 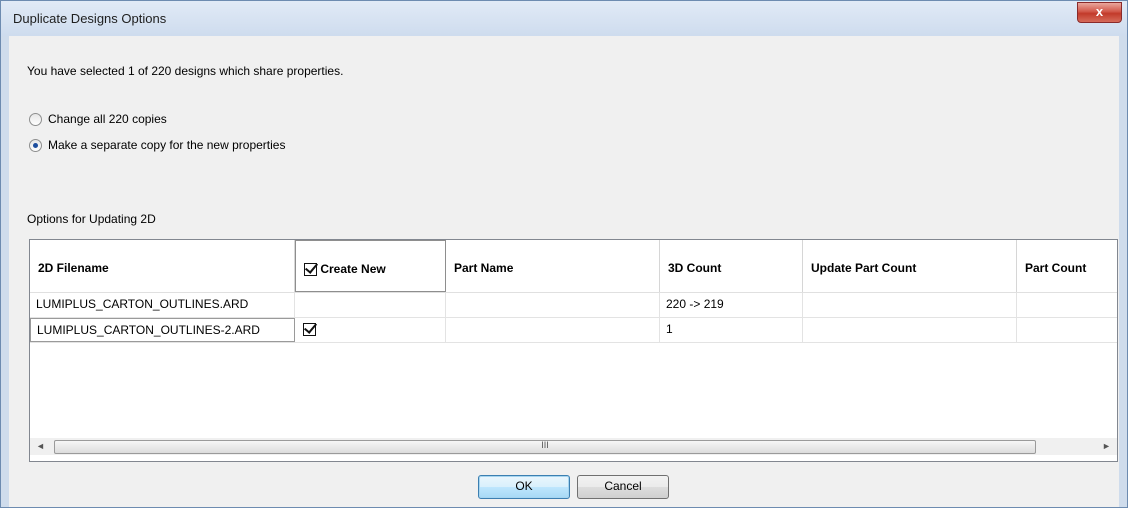 What do you see at coordinates (40, 446) in the screenshot?
I see `scroll-left-icon: ◄` at bounding box center [40, 446].